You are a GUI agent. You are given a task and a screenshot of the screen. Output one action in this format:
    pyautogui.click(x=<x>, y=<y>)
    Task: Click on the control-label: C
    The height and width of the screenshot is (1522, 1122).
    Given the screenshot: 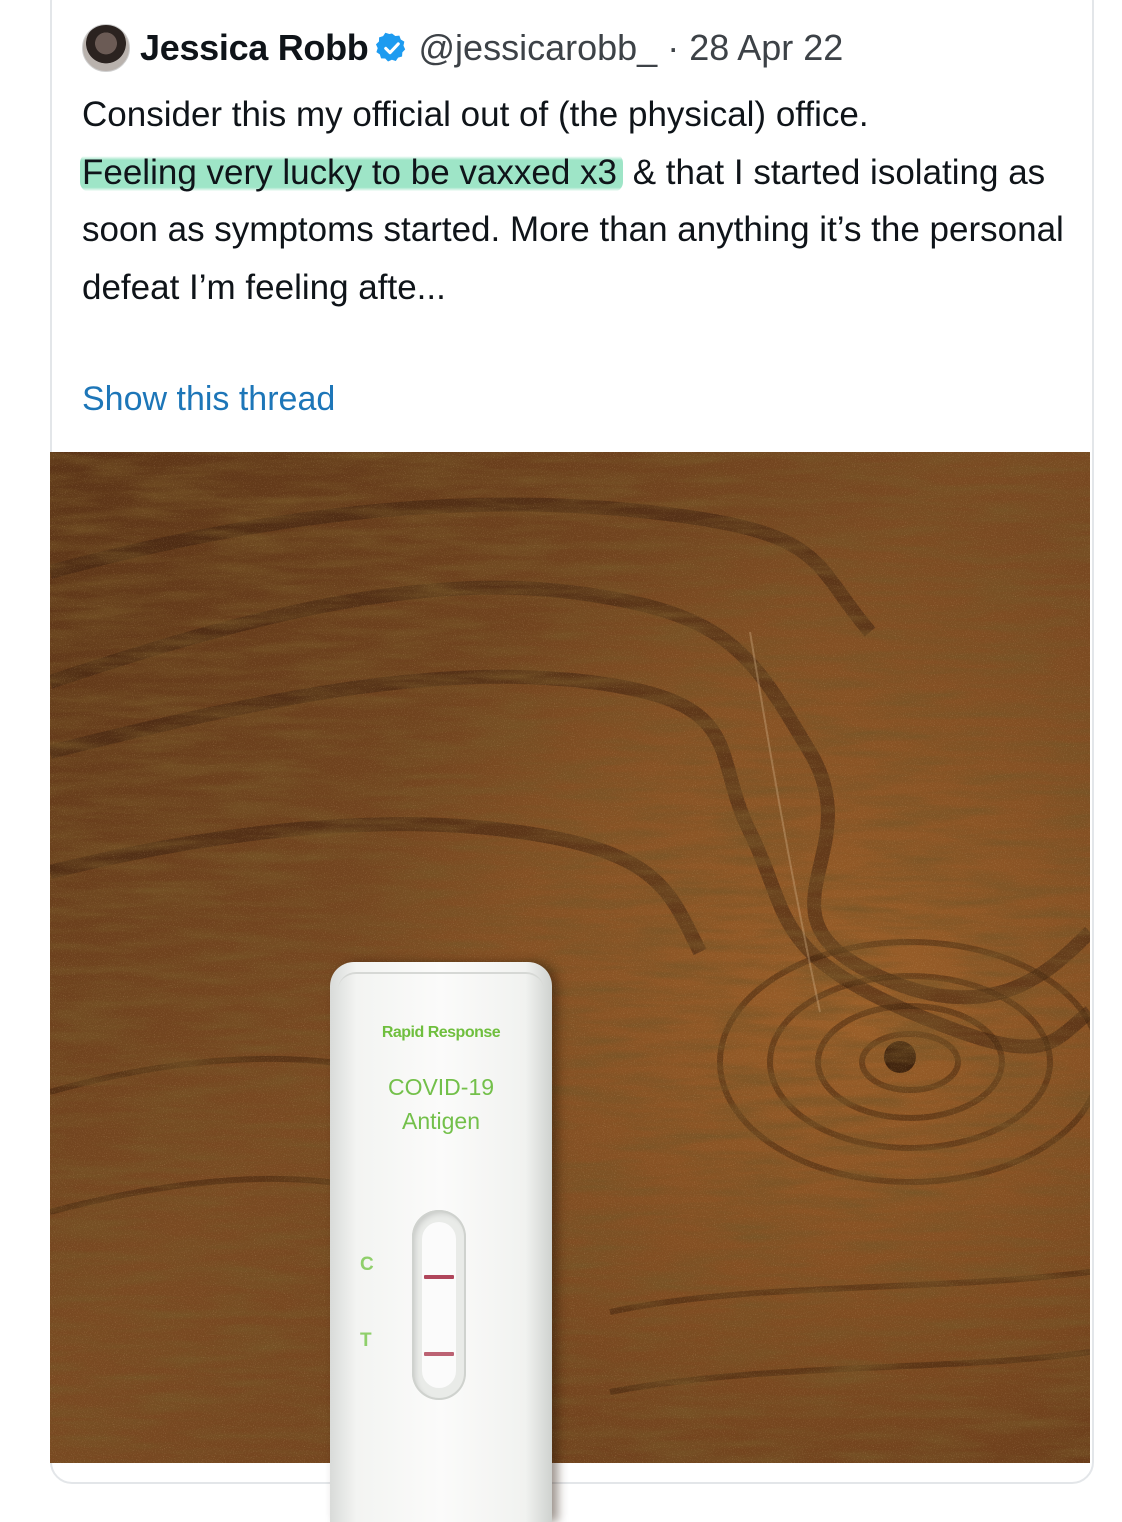 What is the action you would take?
    pyautogui.click(x=367, y=1264)
    